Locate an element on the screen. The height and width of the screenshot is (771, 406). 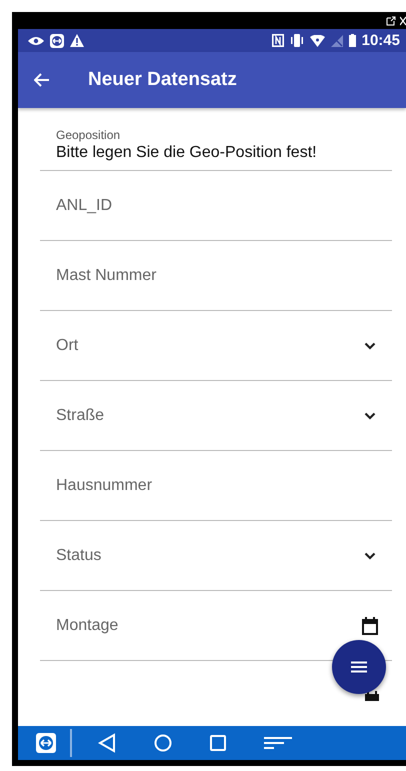
home-icon is located at coordinates (163, 743).